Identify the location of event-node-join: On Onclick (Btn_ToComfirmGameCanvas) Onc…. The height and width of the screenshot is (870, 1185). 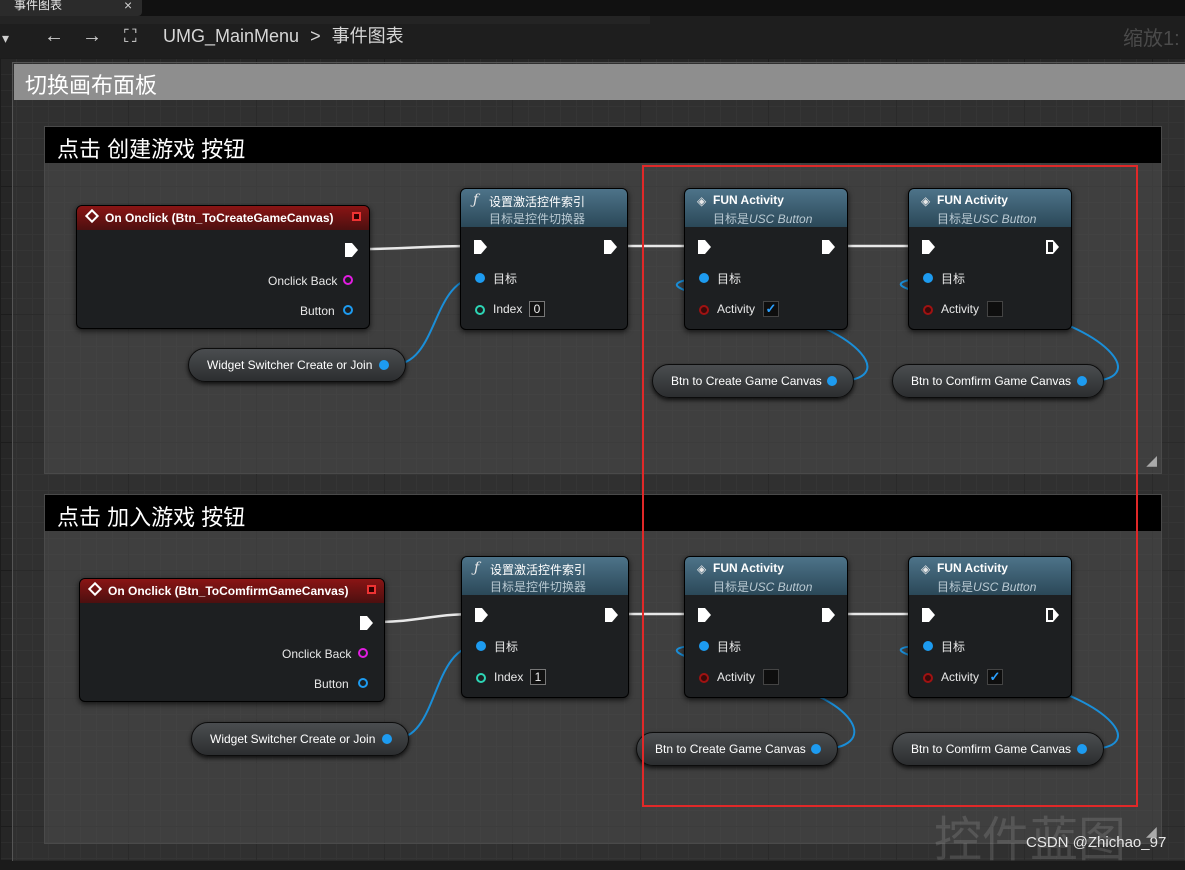
(232, 640).